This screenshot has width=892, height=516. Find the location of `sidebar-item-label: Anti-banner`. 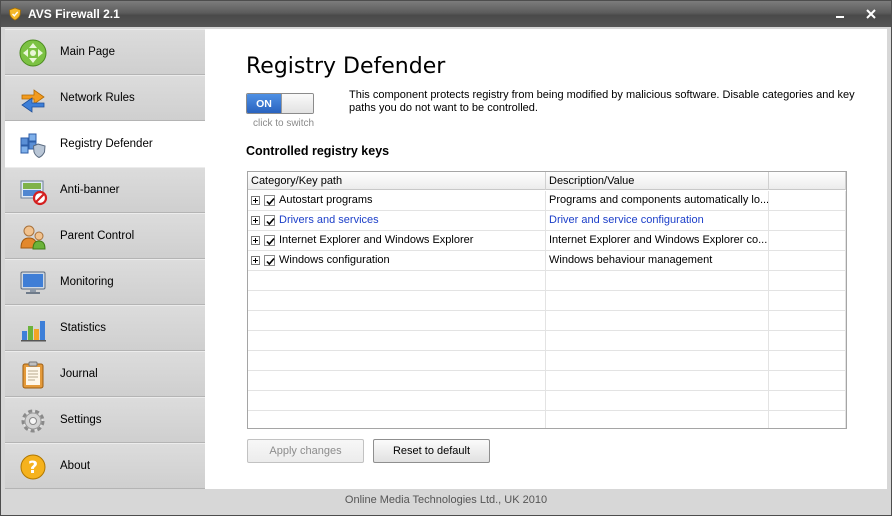

sidebar-item-label: Anti-banner is located at coordinates (90, 190).